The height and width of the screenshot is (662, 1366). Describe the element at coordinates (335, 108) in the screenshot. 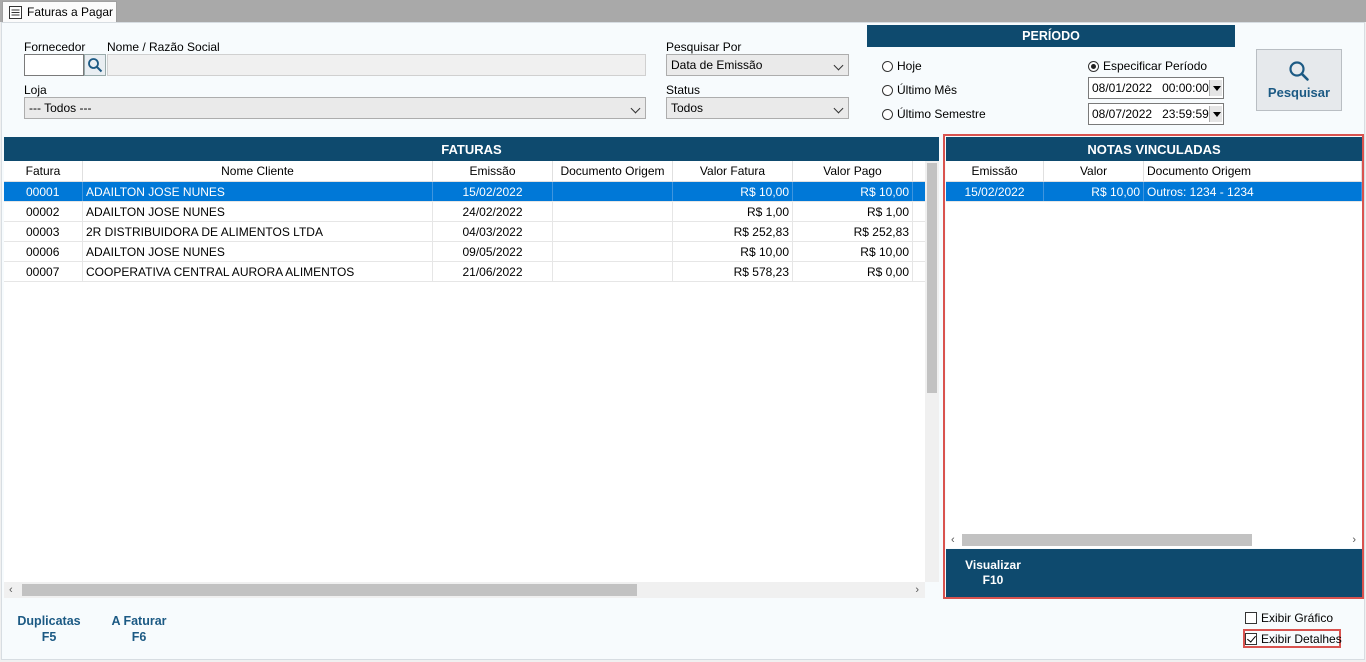

I see `loja-select: --- Todos ---` at that location.